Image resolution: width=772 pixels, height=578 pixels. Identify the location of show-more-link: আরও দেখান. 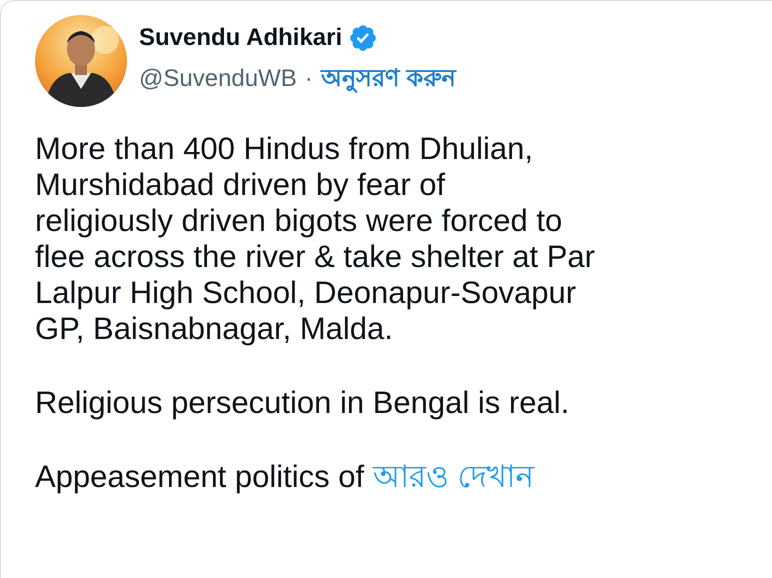
(453, 476).